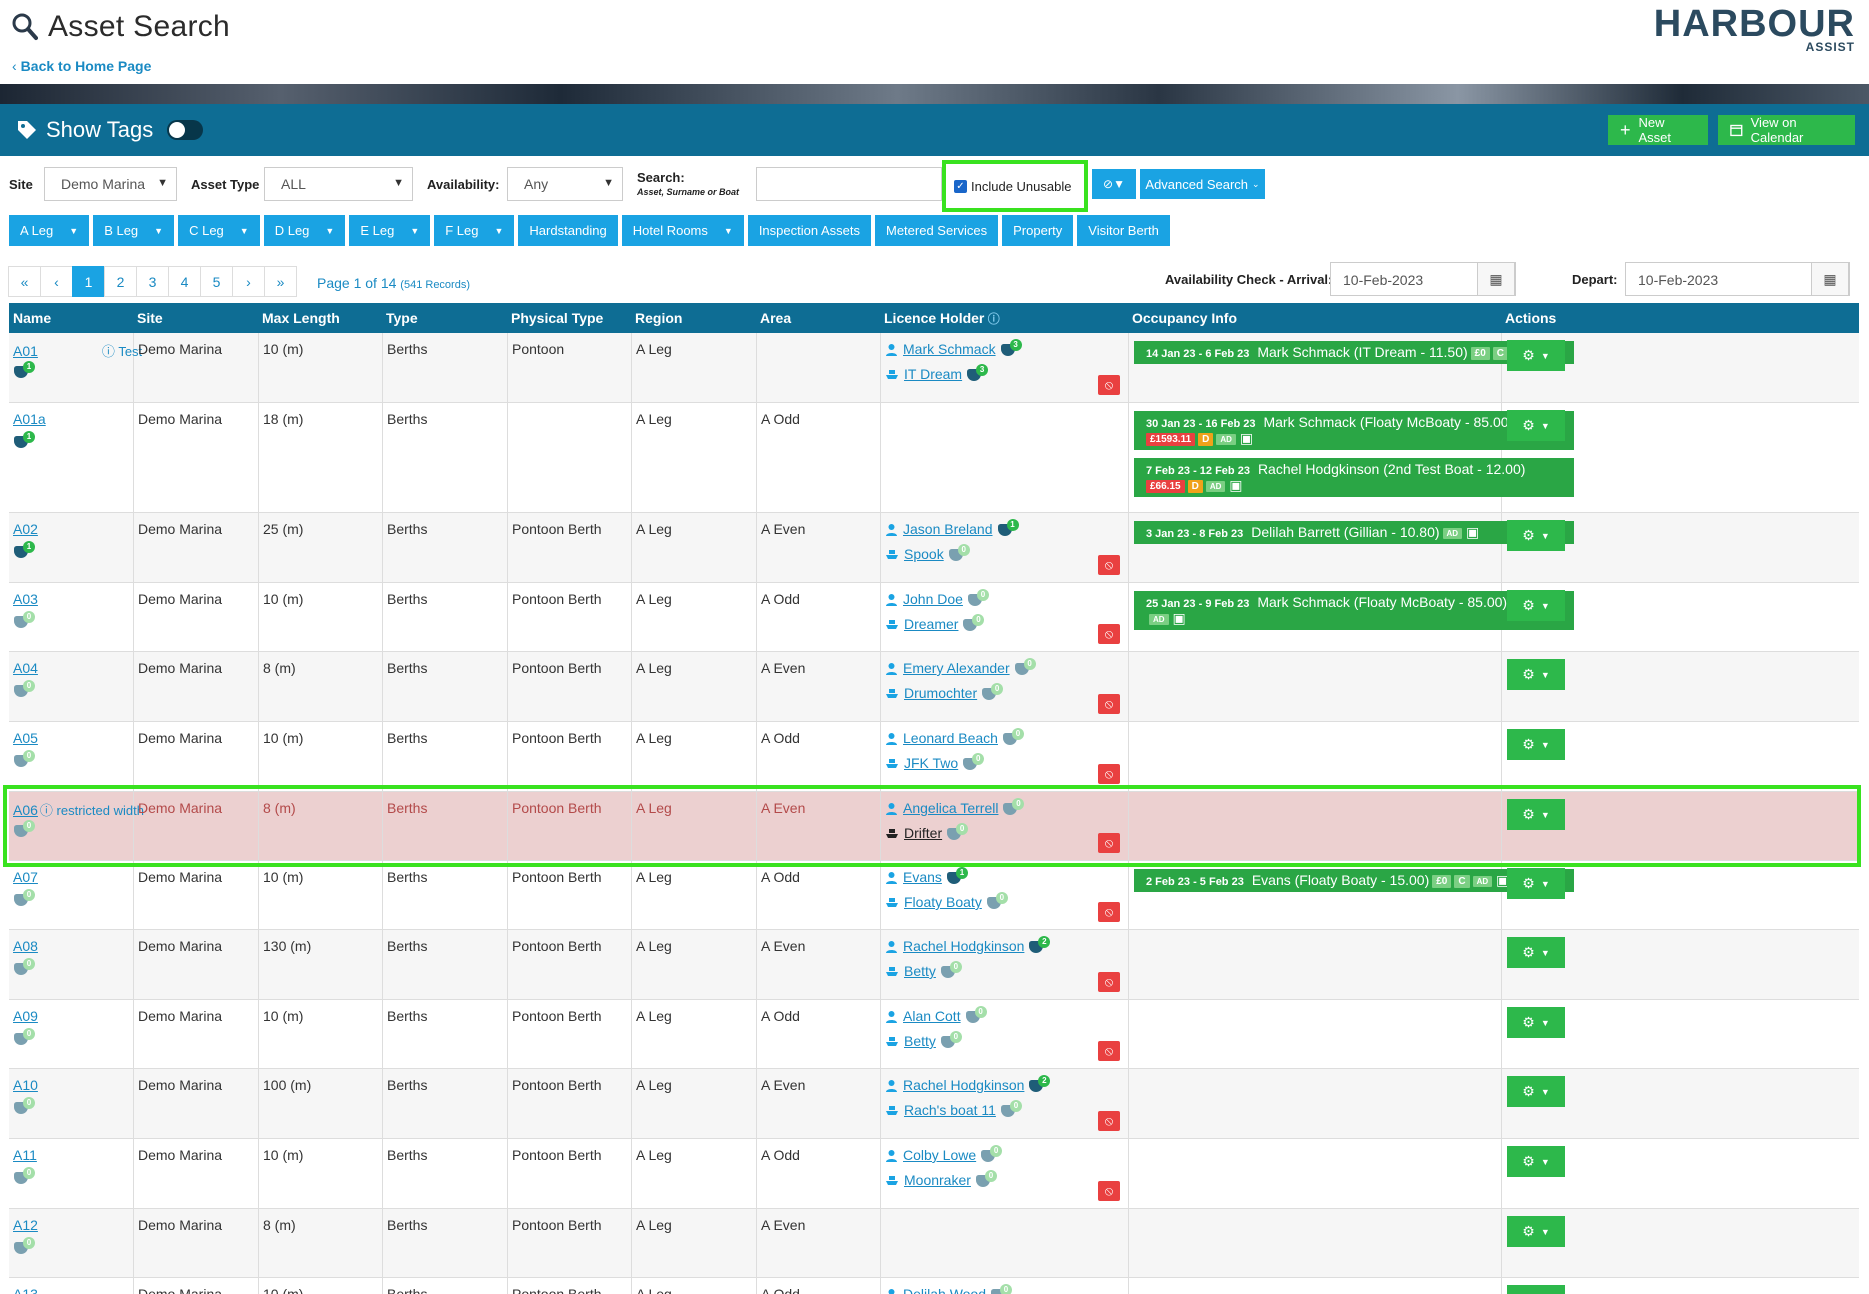 The image size is (1869, 1294). What do you see at coordinates (185, 130) in the screenshot?
I see `show-tags-toggle` at bounding box center [185, 130].